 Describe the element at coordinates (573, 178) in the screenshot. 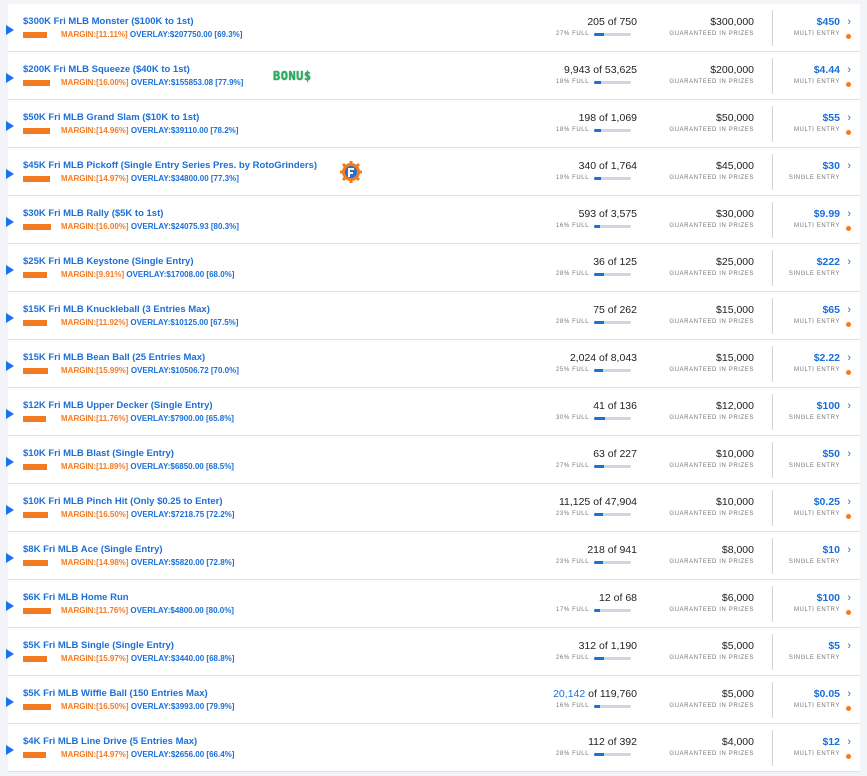

I see `full-label: 19% FULL` at that location.